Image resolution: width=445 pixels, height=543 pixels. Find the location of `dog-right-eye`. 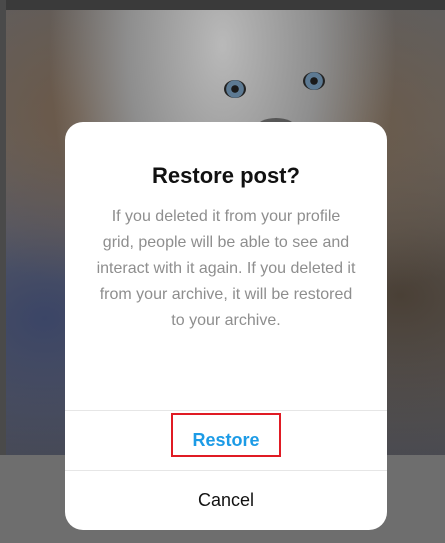

dog-right-eye is located at coordinates (314, 81).